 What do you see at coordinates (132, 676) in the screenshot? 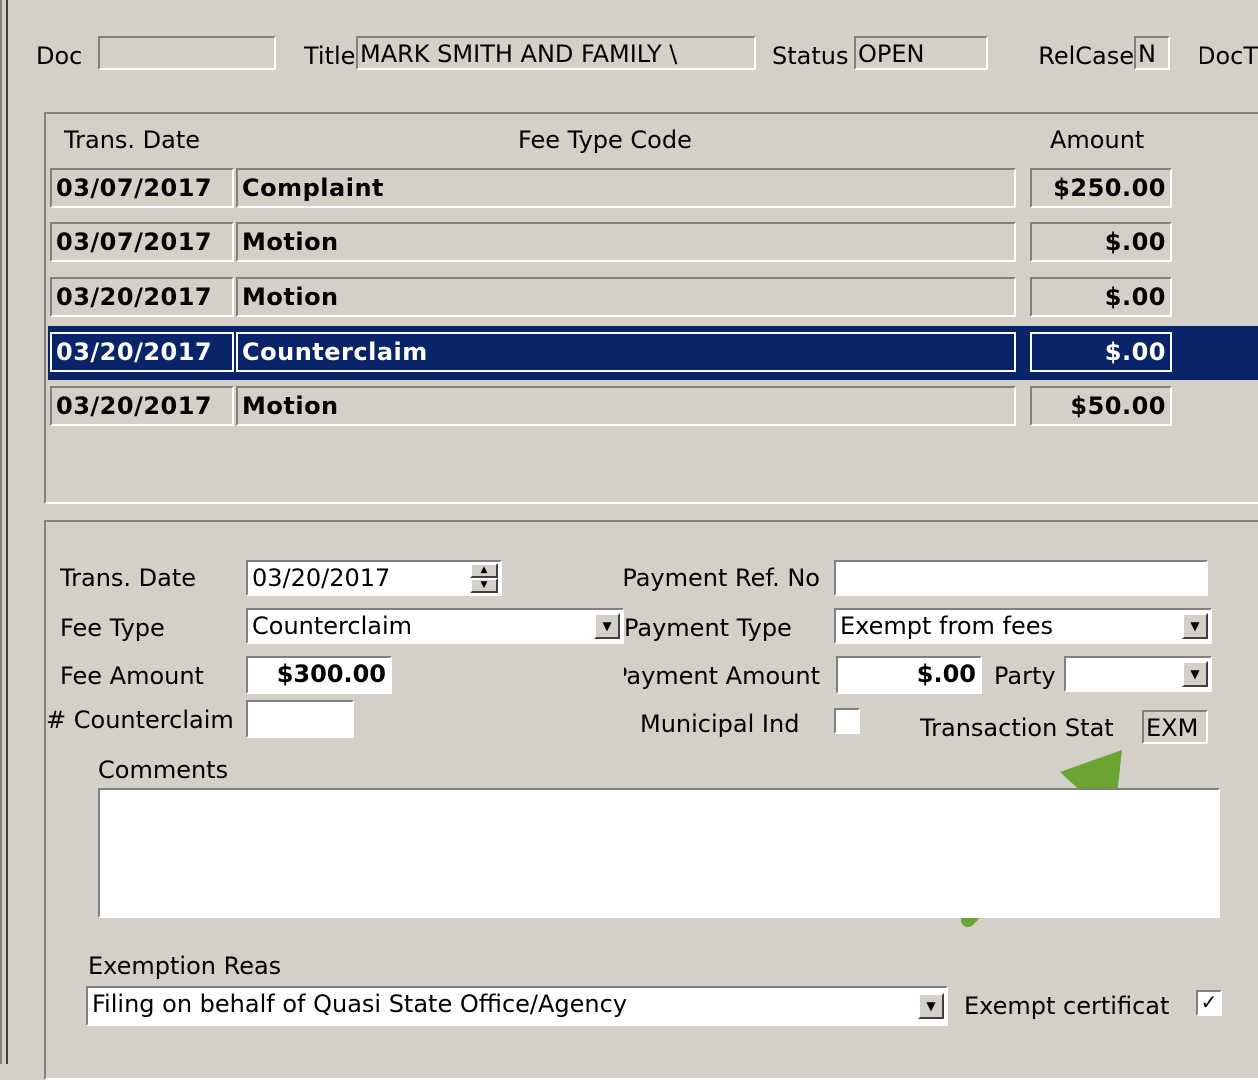
I see `fee-amount-label: Fee Amount` at bounding box center [132, 676].